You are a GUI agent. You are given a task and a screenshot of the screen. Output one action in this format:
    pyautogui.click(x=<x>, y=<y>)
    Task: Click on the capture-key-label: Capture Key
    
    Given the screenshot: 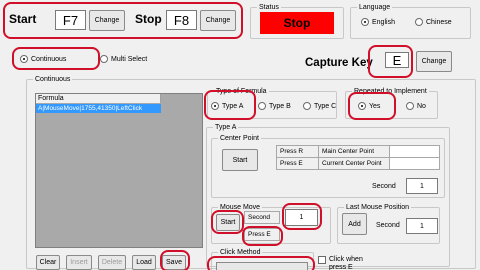 What is the action you would take?
    pyautogui.click(x=339, y=63)
    